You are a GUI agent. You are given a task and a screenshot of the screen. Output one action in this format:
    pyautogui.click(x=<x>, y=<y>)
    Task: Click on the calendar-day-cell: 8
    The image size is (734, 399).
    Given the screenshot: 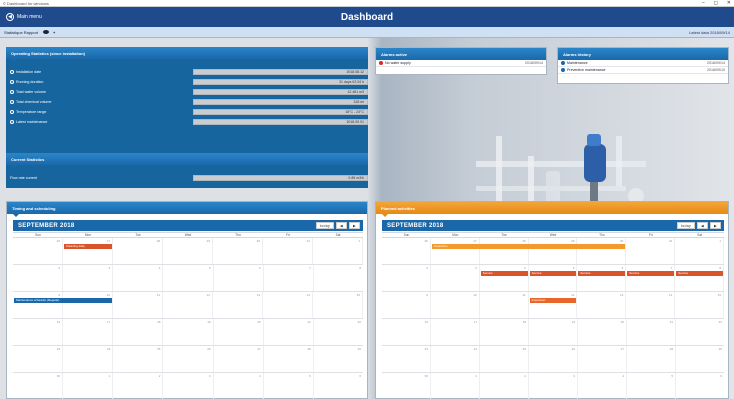 What is the action you would take?
    pyautogui.click(x=338, y=278)
    